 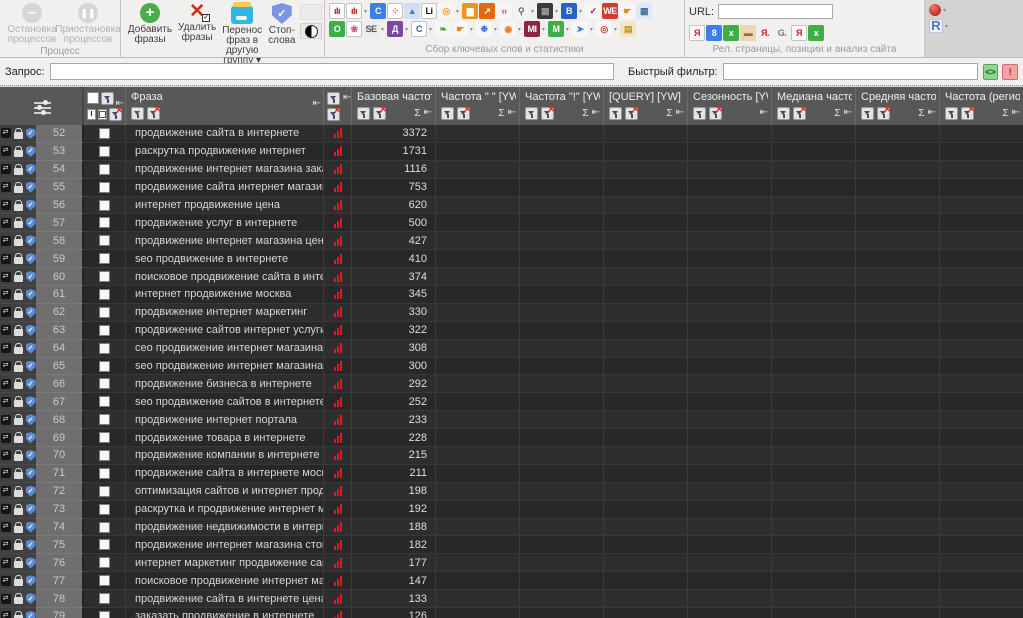 I want to click on phrase-cell: сео продвижение интернет магазина, so click(x=225, y=348).